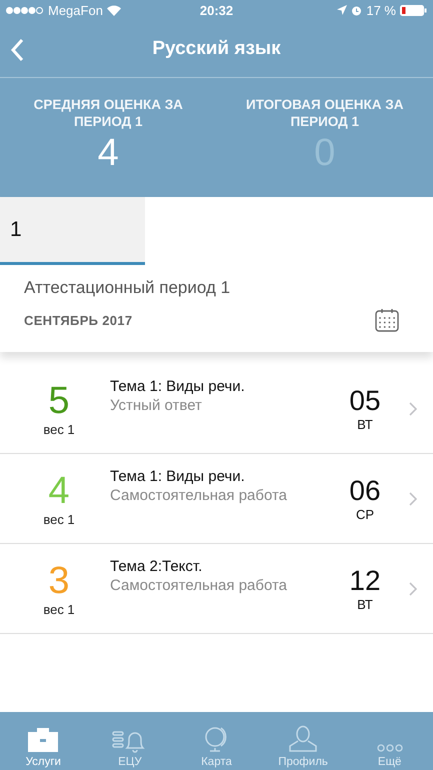 Image resolution: width=433 pixels, height=770 pixels. What do you see at coordinates (365, 491) in the screenshot?
I see `date-day: 06` at bounding box center [365, 491].